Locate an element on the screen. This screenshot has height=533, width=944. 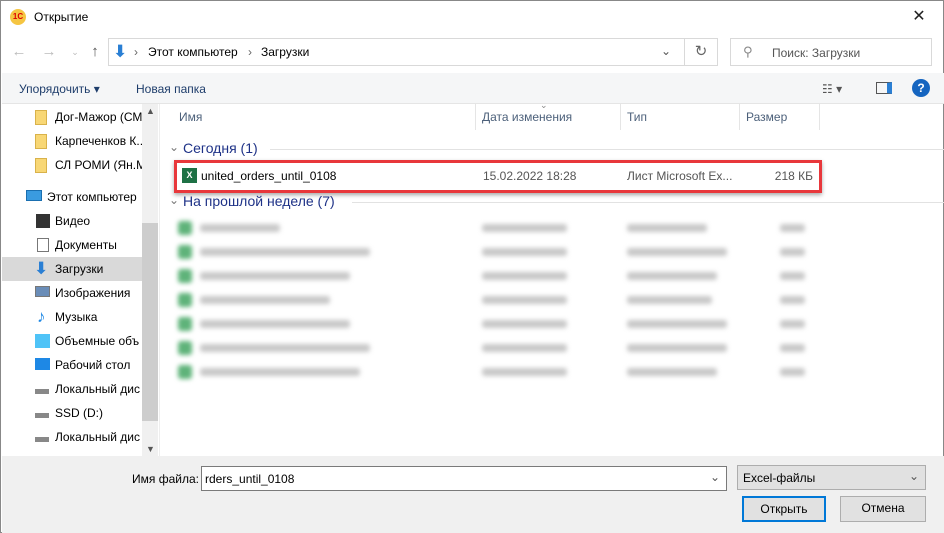
sidebar-item-label: Видео is located at coordinates (73, 221).